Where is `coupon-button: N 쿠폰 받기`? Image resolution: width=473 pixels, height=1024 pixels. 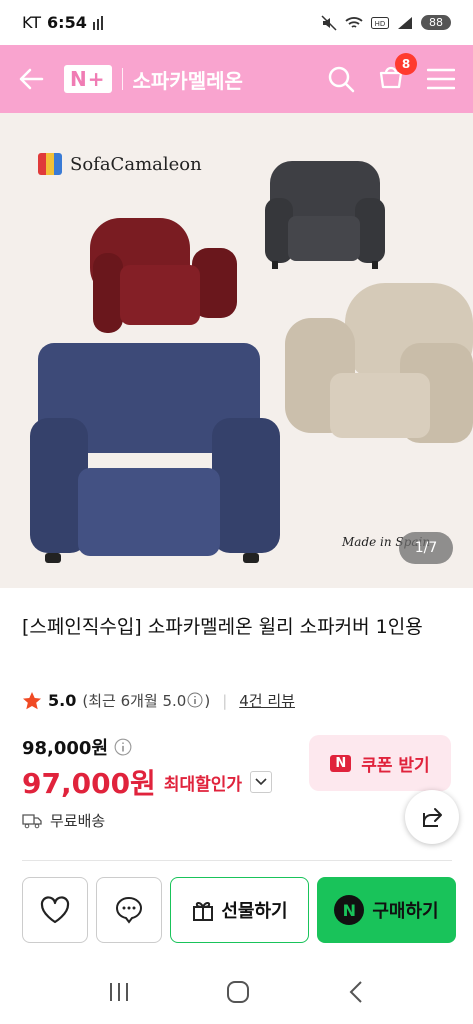 coupon-button: N 쿠폰 받기 is located at coordinates (380, 763).